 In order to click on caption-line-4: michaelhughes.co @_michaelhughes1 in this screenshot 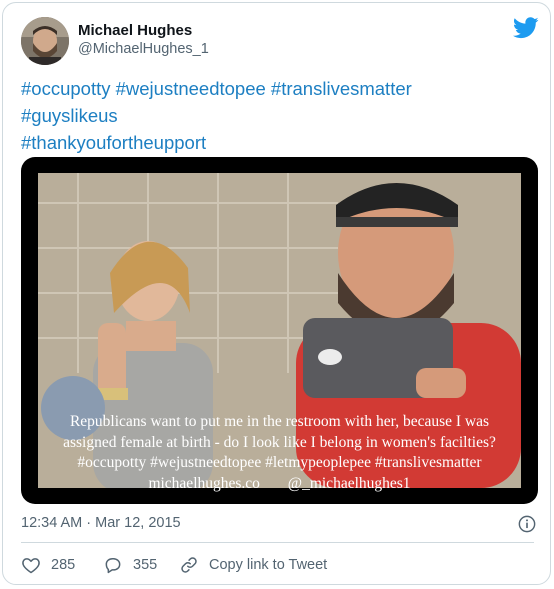, I will do `click(279, 484)`.